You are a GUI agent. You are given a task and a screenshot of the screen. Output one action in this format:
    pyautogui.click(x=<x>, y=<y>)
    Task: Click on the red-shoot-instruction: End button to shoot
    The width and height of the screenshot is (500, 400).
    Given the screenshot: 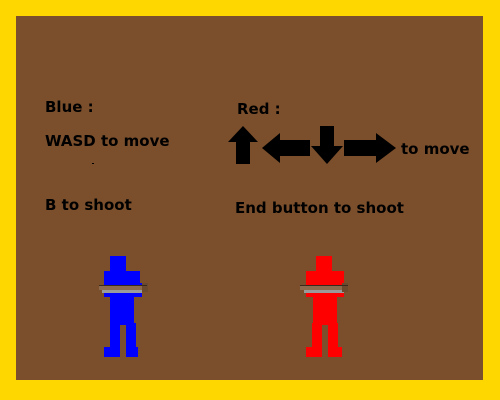 What is the action you would take?
    pyautogui.click(x=319, y=208)
    